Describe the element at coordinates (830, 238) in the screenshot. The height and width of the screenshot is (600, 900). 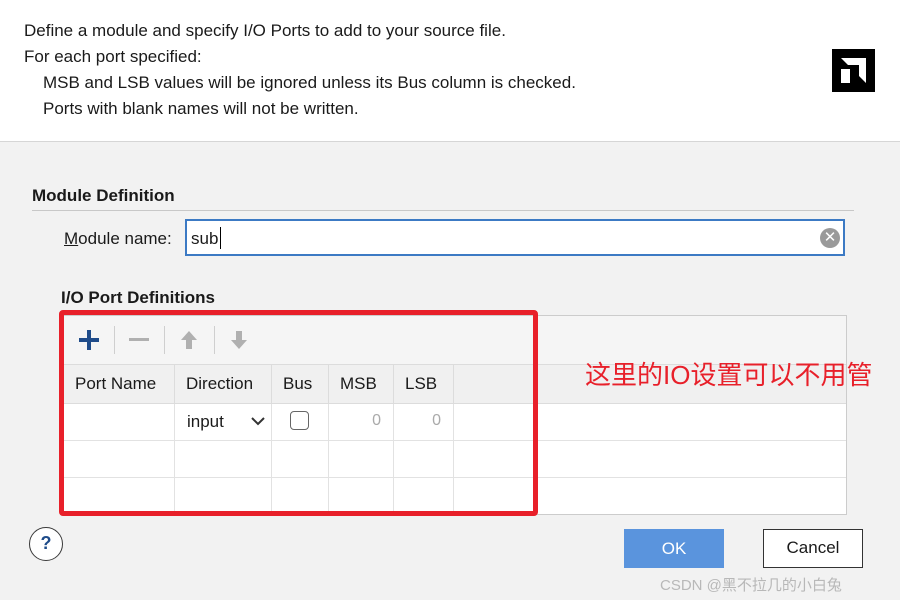
I see `clear-icon: ✕` at that location.